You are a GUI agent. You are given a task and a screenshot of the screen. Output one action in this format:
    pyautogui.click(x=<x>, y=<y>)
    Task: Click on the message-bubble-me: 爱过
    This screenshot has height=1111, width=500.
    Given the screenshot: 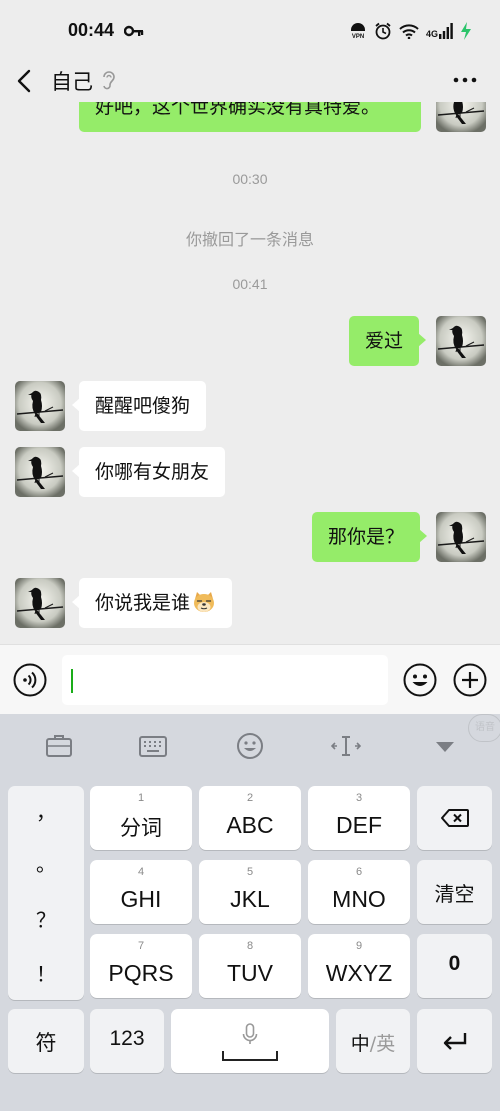 What is the action you would take?
    pyautogui.click(x=388, y=341)
    